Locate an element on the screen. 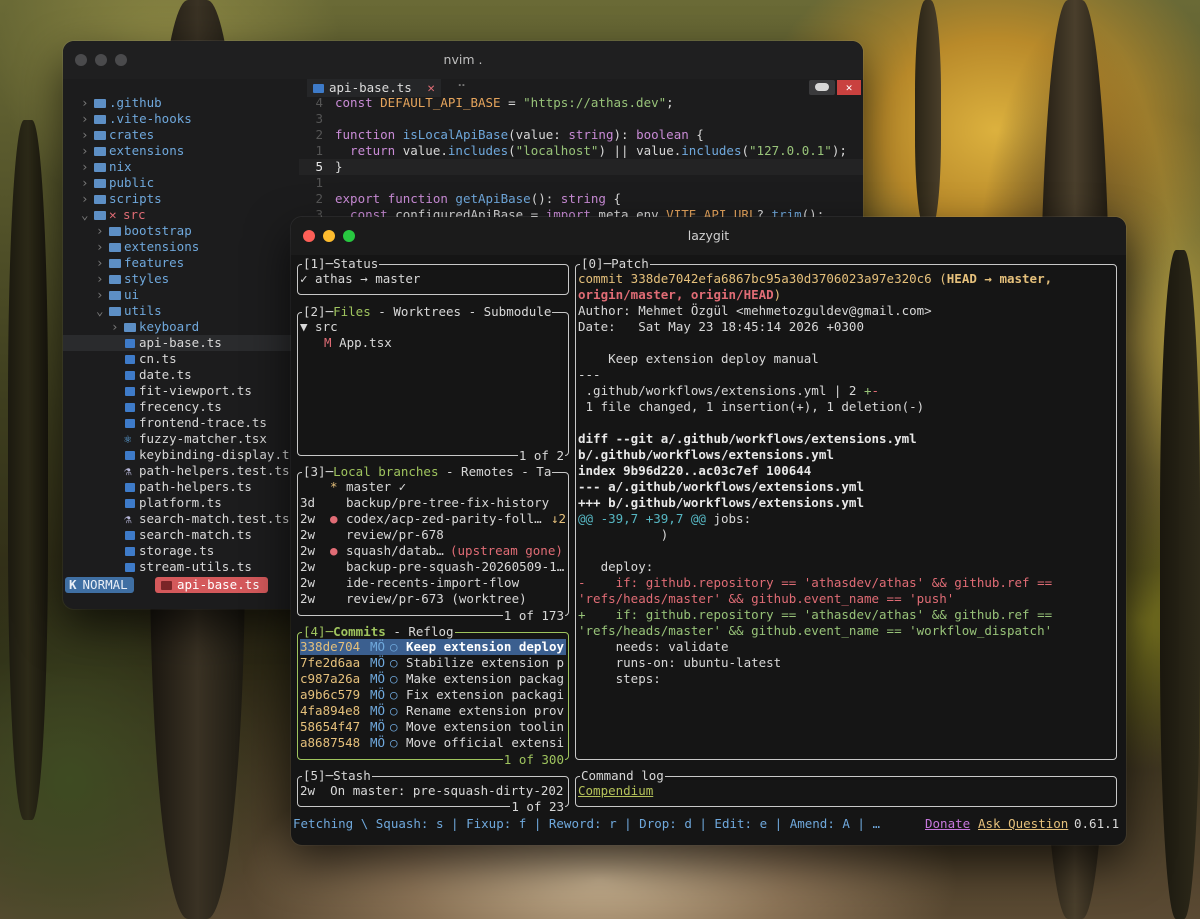  branch-item: * master ✓ is located at coordinates (433, 487).